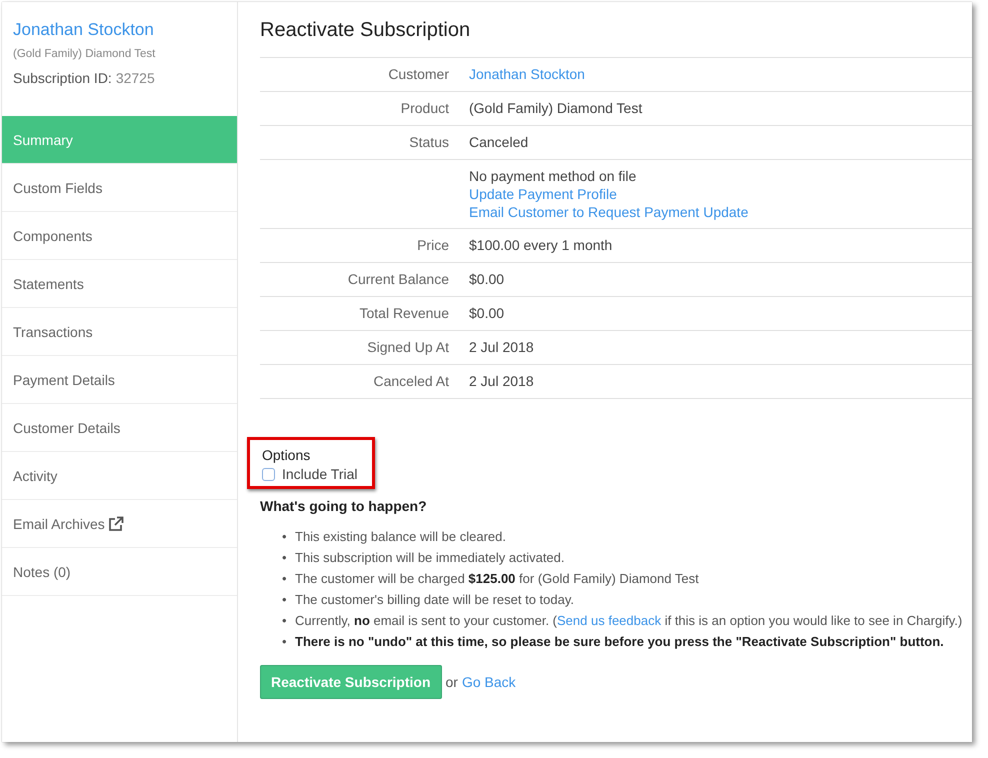 The height and width of the screenshot is (758, 988). Describe the element at coordinates (424, 108) in the screenshot. I see `field-label: Product` at that location.